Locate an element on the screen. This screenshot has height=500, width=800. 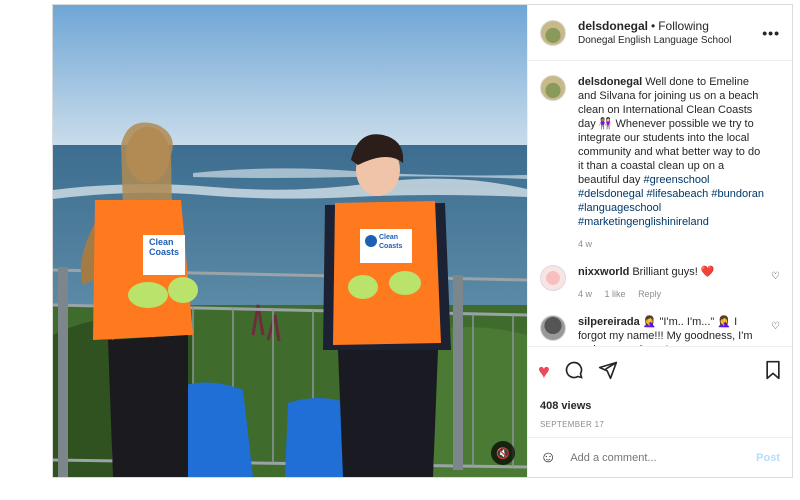
vest-logo-text-2: Clean Coasts is located at coordinates (390, 242).